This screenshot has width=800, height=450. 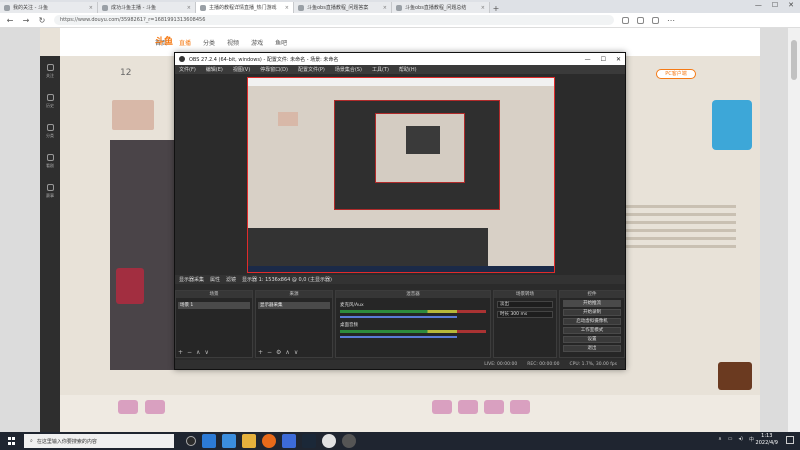 I want to click on menu-tools: 工具(T), so click(x=380, y=69).